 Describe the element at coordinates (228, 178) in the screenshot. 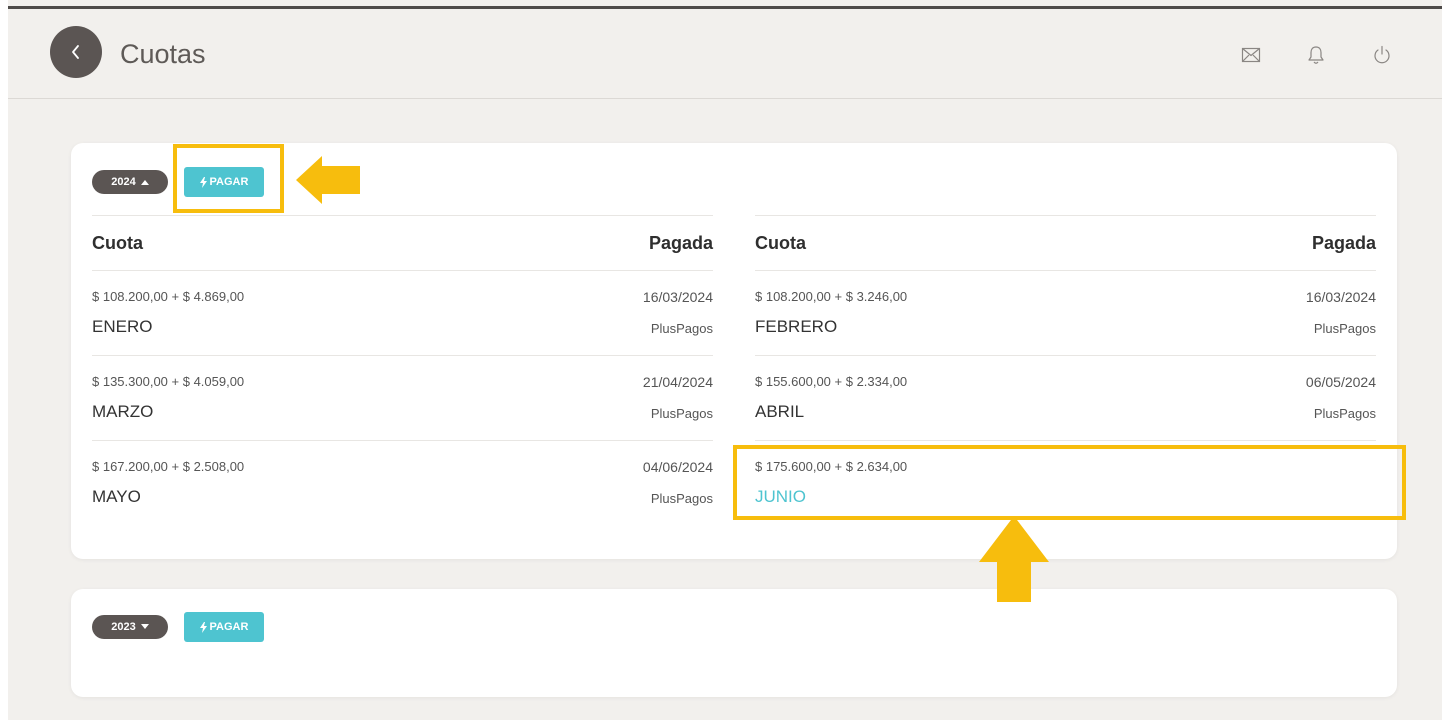

I see `highlight-pay-button` at that location.